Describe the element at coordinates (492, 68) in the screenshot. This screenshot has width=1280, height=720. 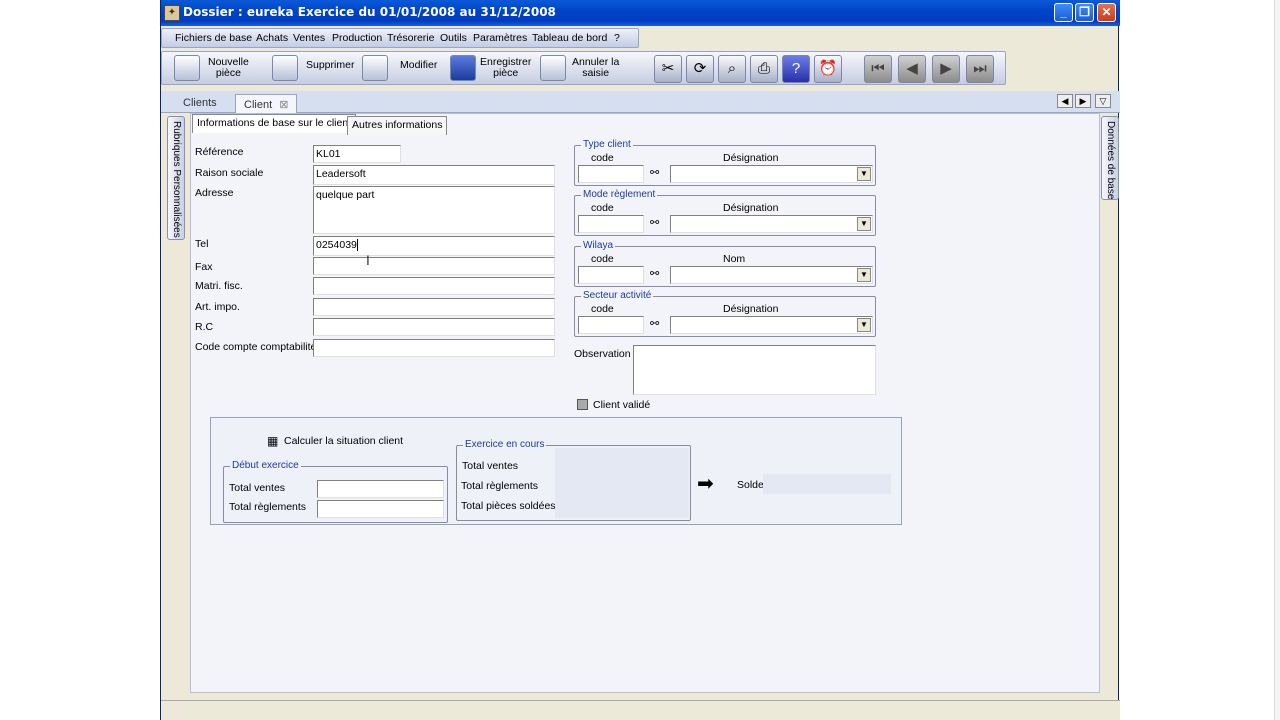
I see `enregistrer-piece-button: Enregistrer pièce` at that location.